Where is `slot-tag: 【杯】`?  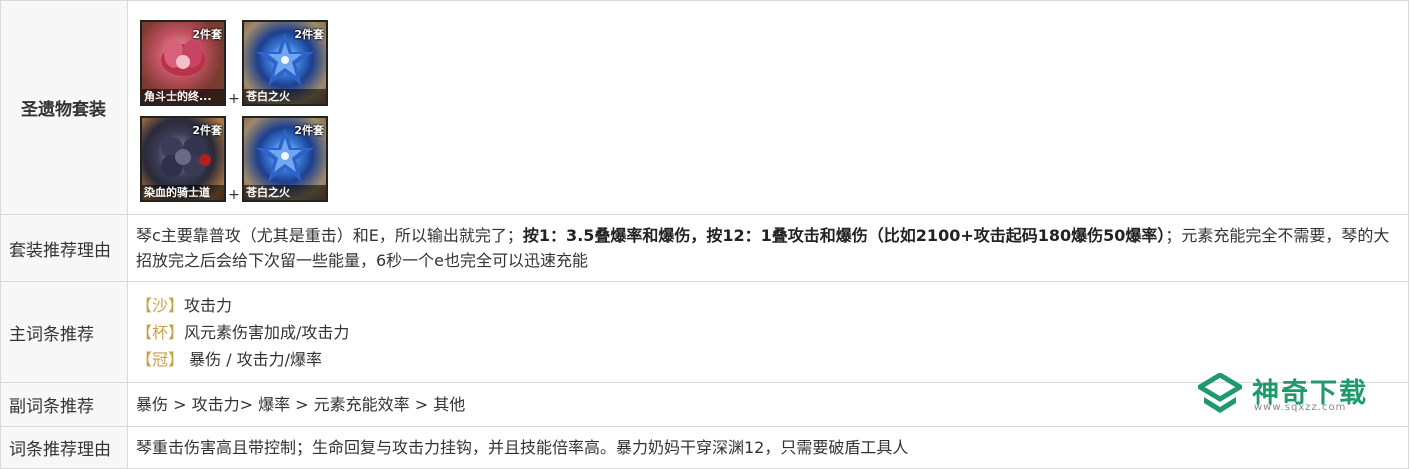 slot-tag: 【杯】 is located at coordinates (160, 332).